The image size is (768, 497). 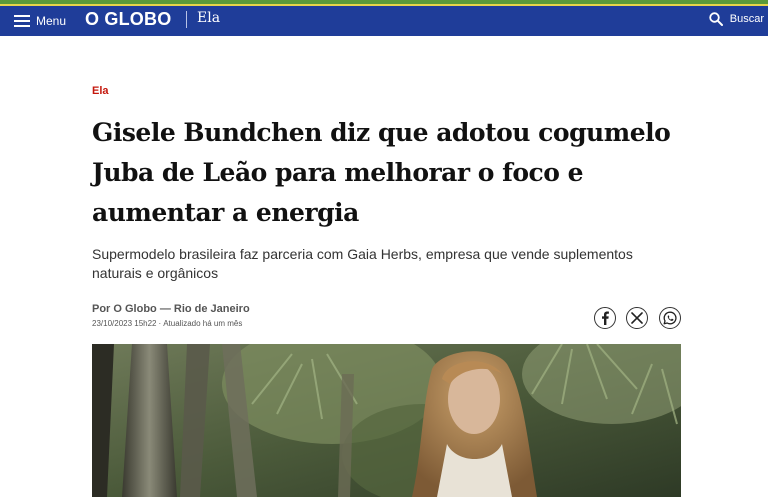 I want to click on dateline: 23/10/2023 15h22 · Atualizado há um mês, so click(x=167, y=323).